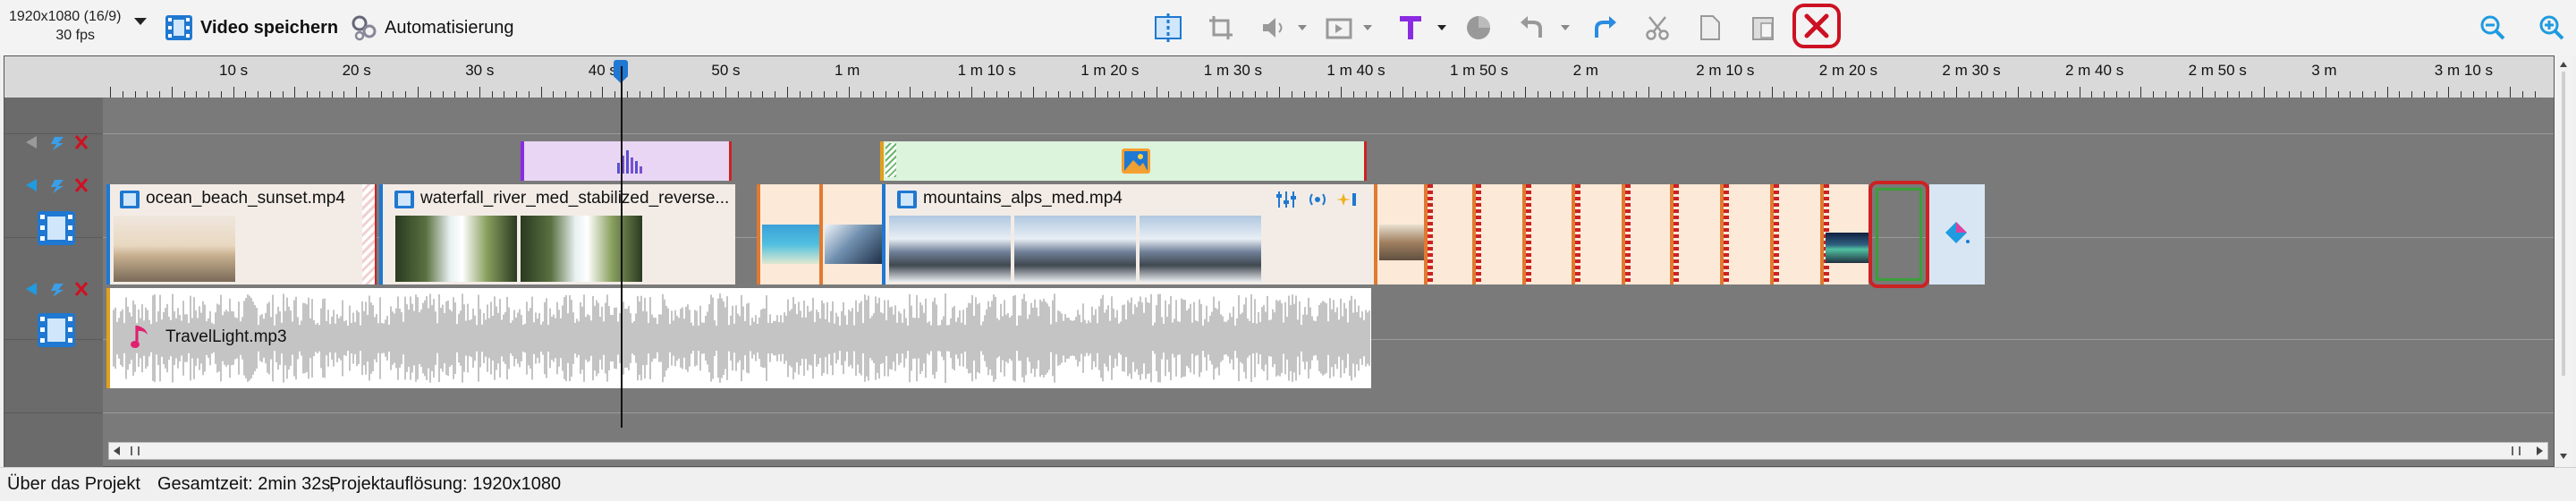 Image resolution: width=2576 pixels, height=501 pixels. I want to click on cut-button, so click(1657, 28).